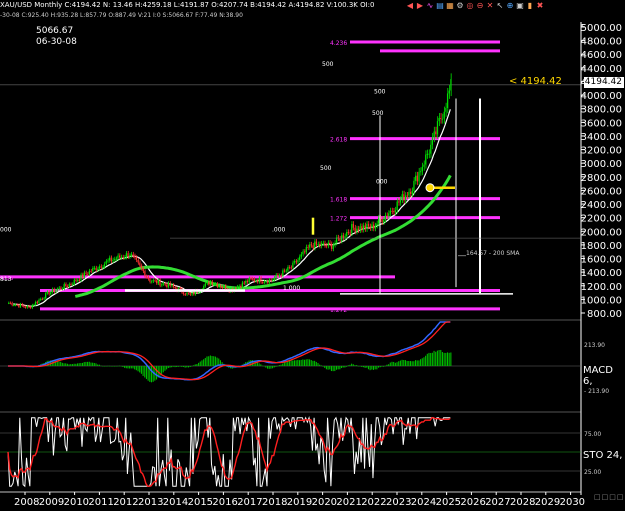  Describe the element at coordinates (601, 28) in the screenshot. I see `price-tick-label: 5000.00` at that location.